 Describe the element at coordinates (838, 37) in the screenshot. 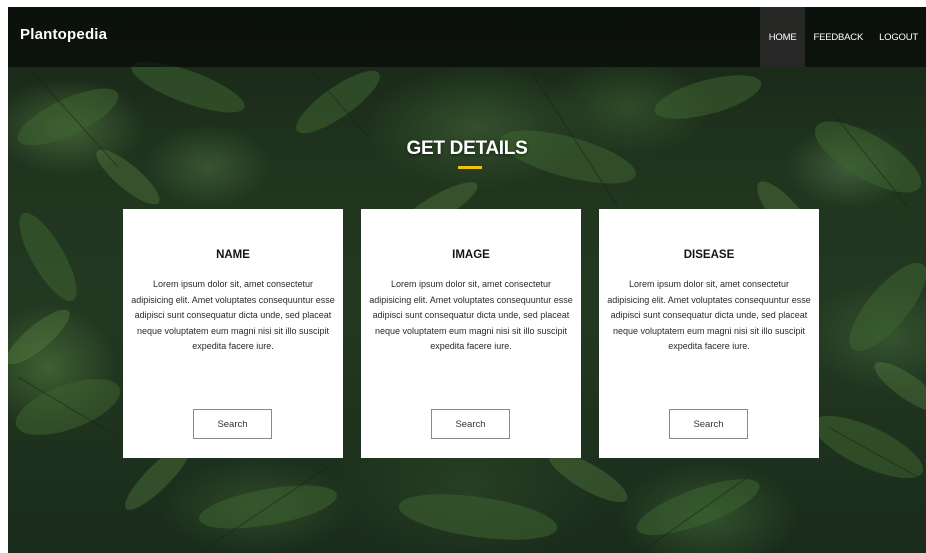

I see `nav-feedback: FEEDBACK` at that location.